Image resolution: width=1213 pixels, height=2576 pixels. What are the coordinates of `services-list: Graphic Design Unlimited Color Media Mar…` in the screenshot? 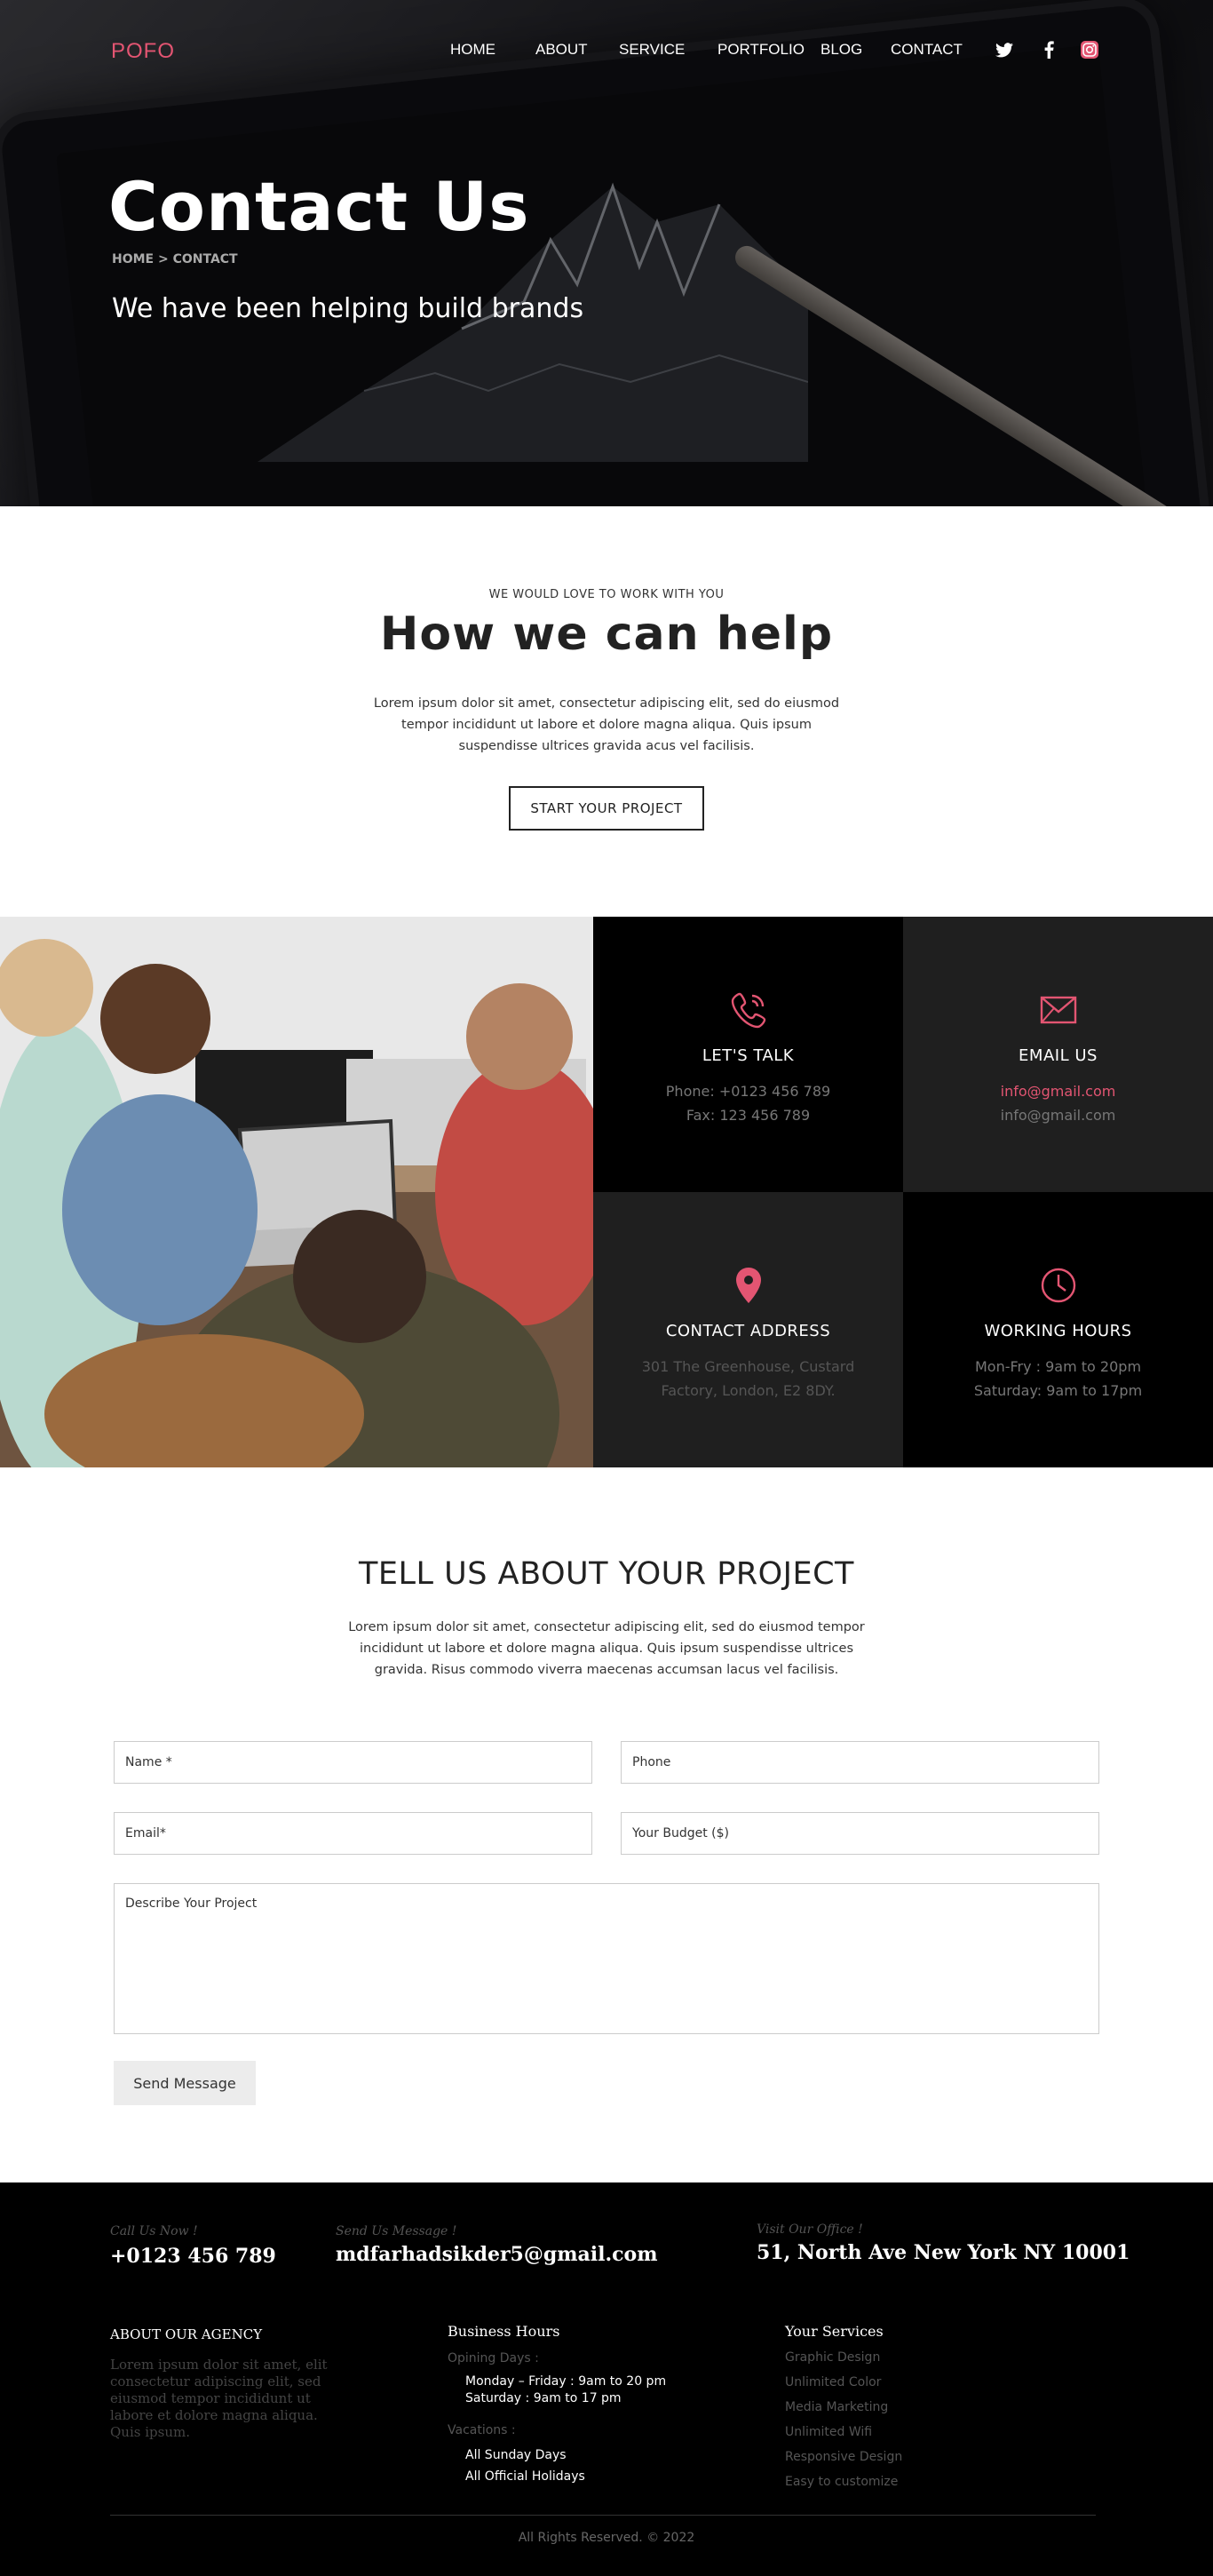 It's located at (844, 2419).